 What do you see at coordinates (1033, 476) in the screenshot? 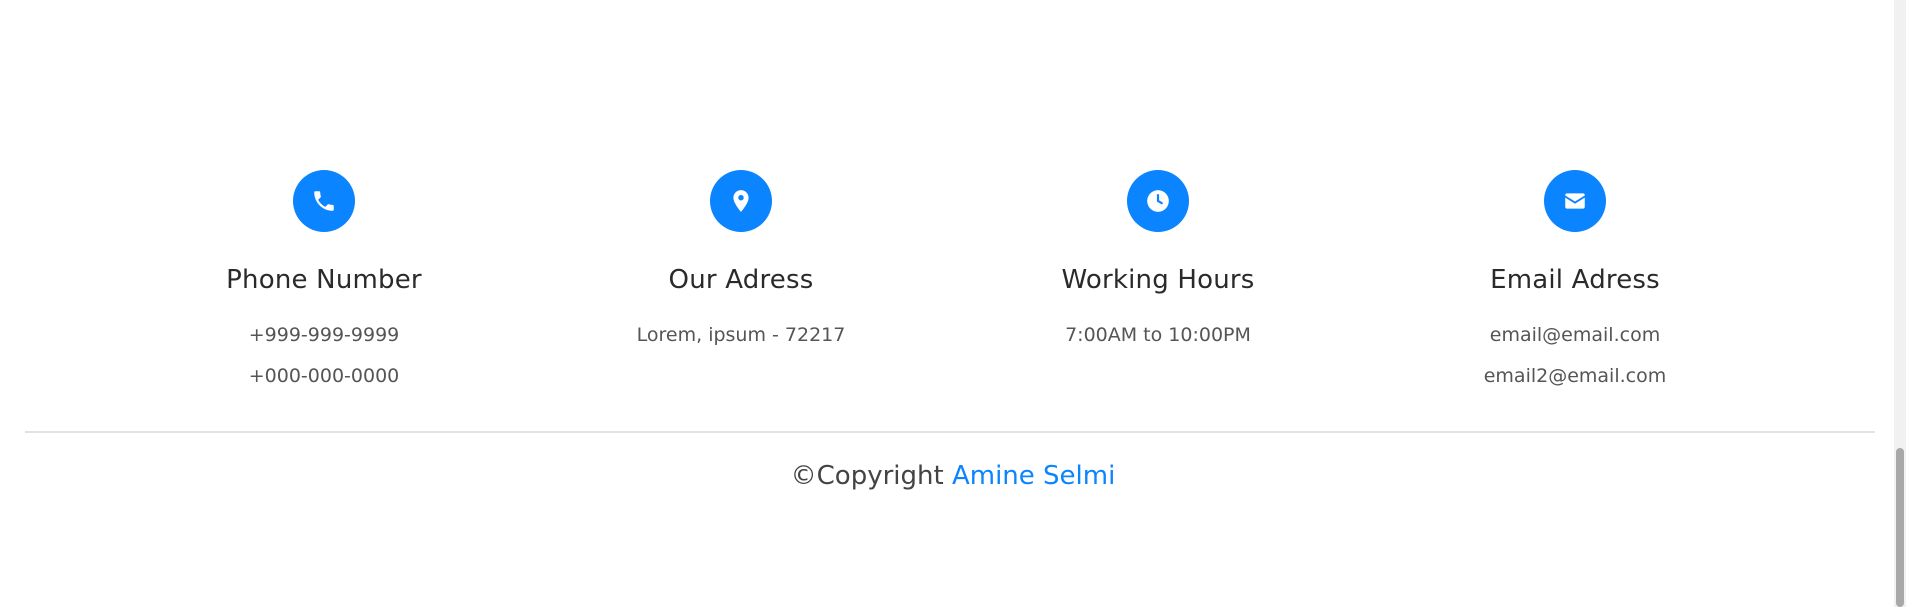
I see `author-link: Amine Selmi` at bounding box center [1033, 476].